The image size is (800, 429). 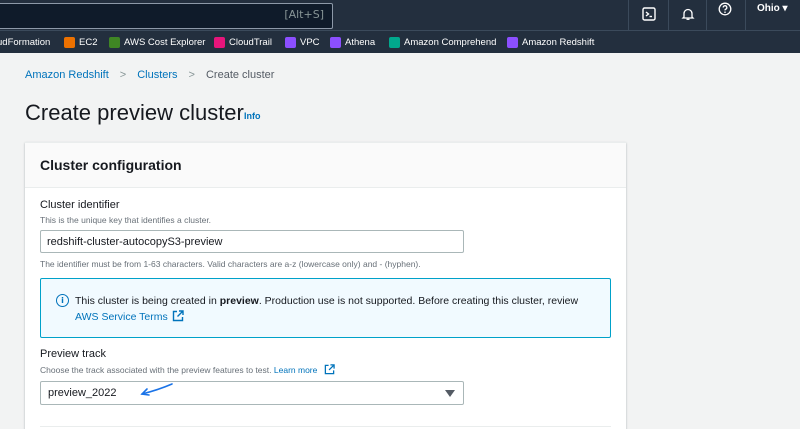 What do you see at coordinates (147, 301) in the screenshot?
I see `alert-text-pre: This cluster is being created in` at bounding box center [147, 301].